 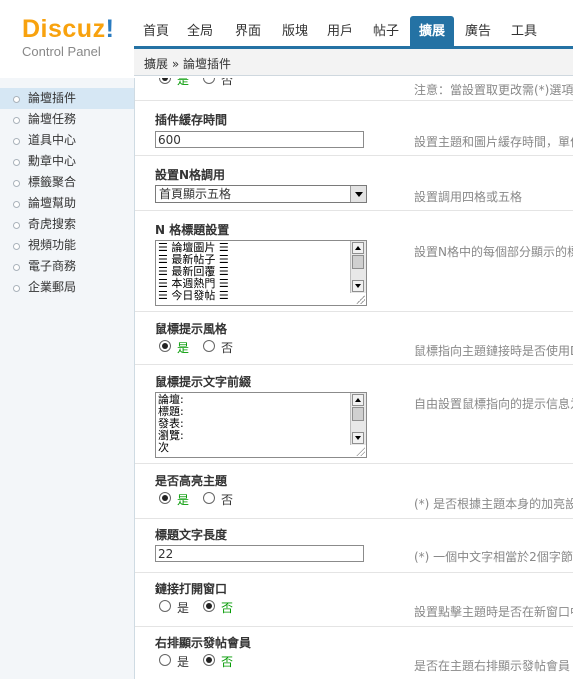 What do you see at coordinates (191, 329) in the screenshot?
I see `section-title: 鼠標提示風格` at bounding box center [191, 329].